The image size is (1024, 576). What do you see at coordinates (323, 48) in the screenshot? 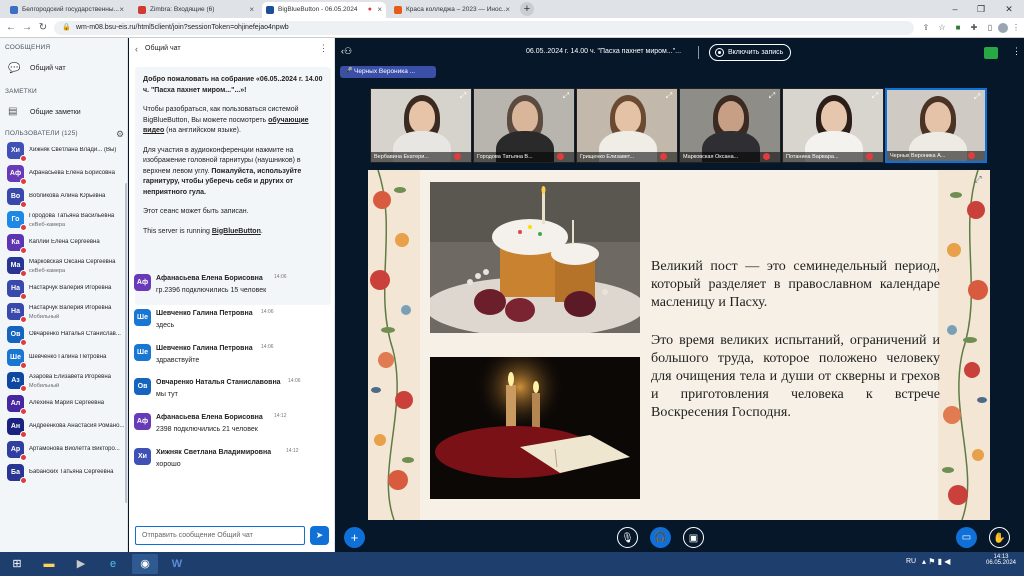
I see `chat-options-icon: ⋮` at bounding box center [323, 48].